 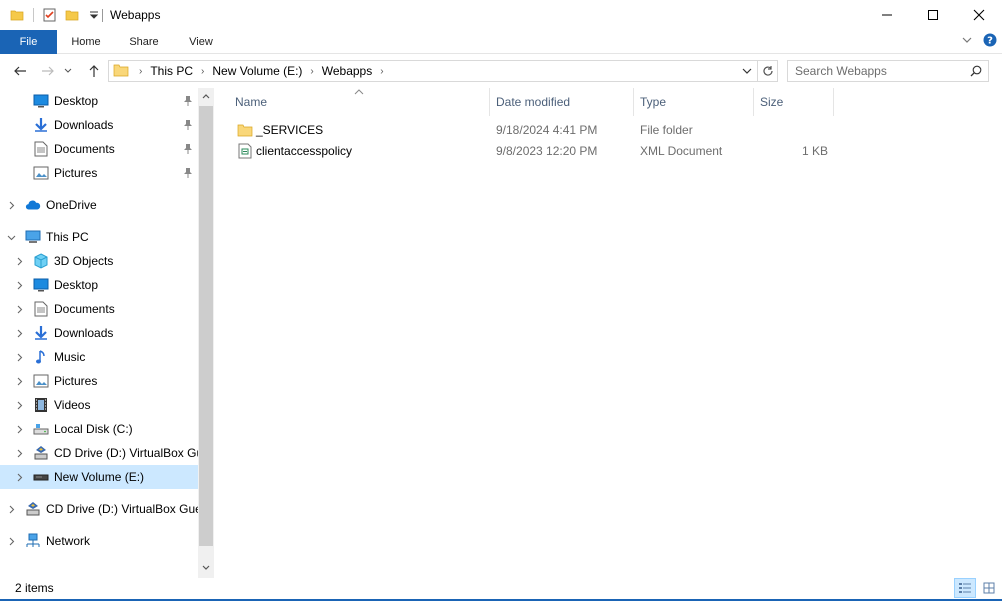 What do you see at coordinates (99, 453) in the screenshot?
I see `sidebar-item-cd-drive-d-virtualbox-gu: CD Drive (D:) VirtualBox Gu` at bounding box center [99, 453].